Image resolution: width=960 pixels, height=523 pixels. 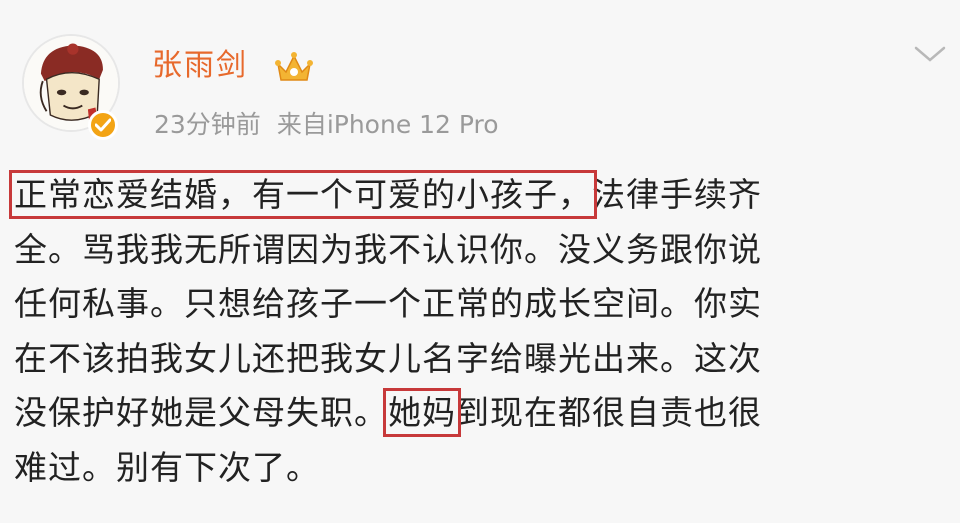 What do you see at coordinates (609, 412) in the screenshot?
I see `content-text: 到现在都很自责也很` at bounding box center [609, 412].